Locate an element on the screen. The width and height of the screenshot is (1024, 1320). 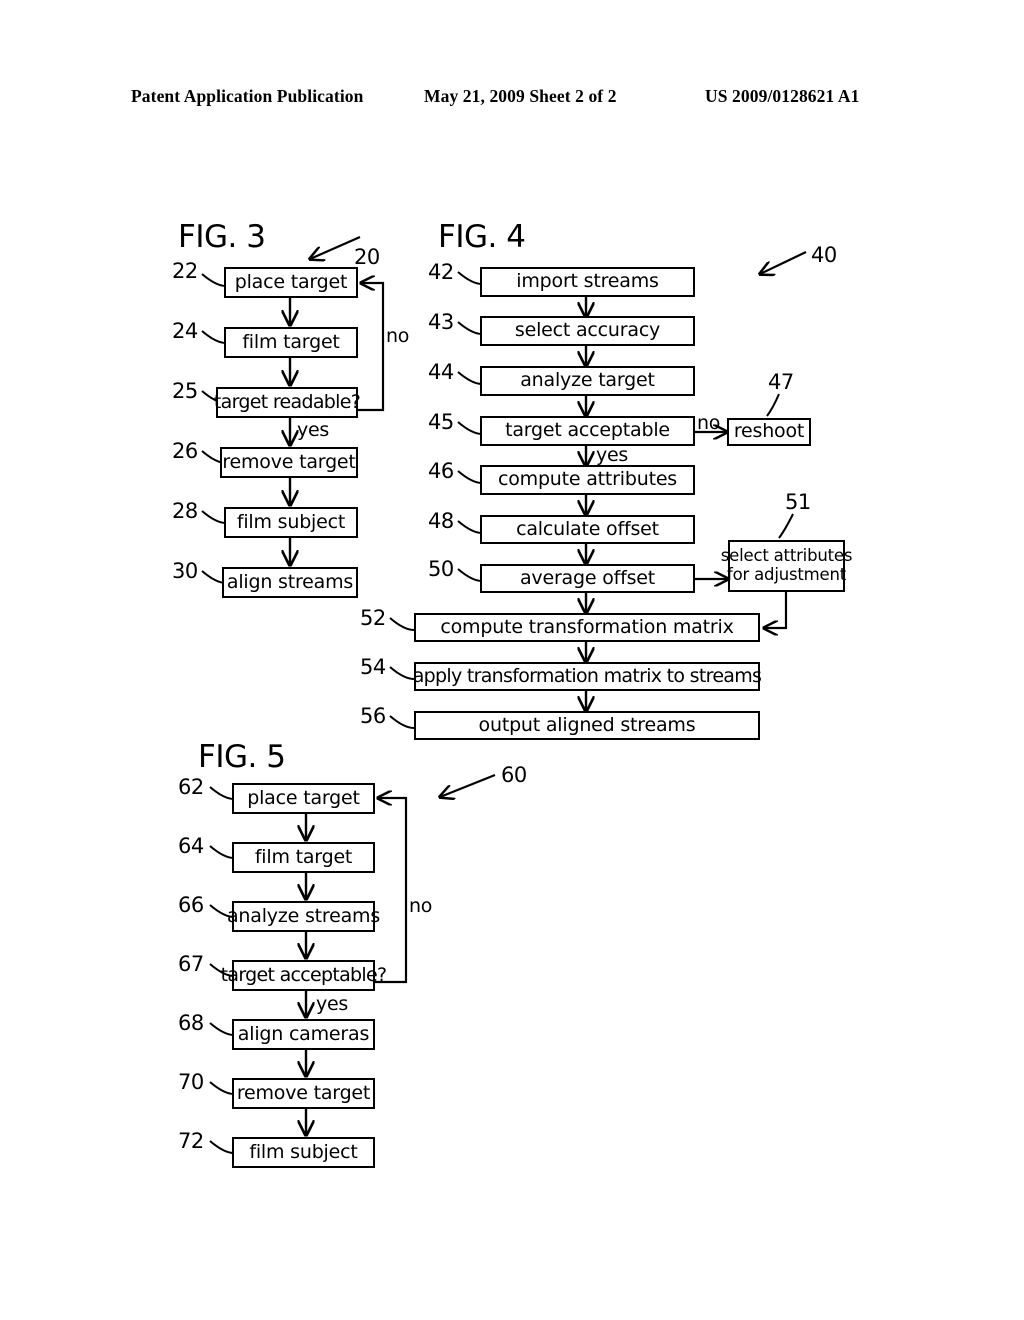
figure-title-fig5: FIG. 5 is located at coordinates (242, 757).